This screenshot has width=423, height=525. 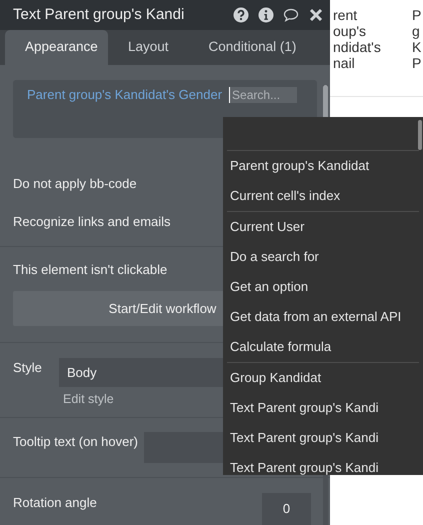 I want to click on rotation-label: Rotation angle, so click(x=55, y=503).